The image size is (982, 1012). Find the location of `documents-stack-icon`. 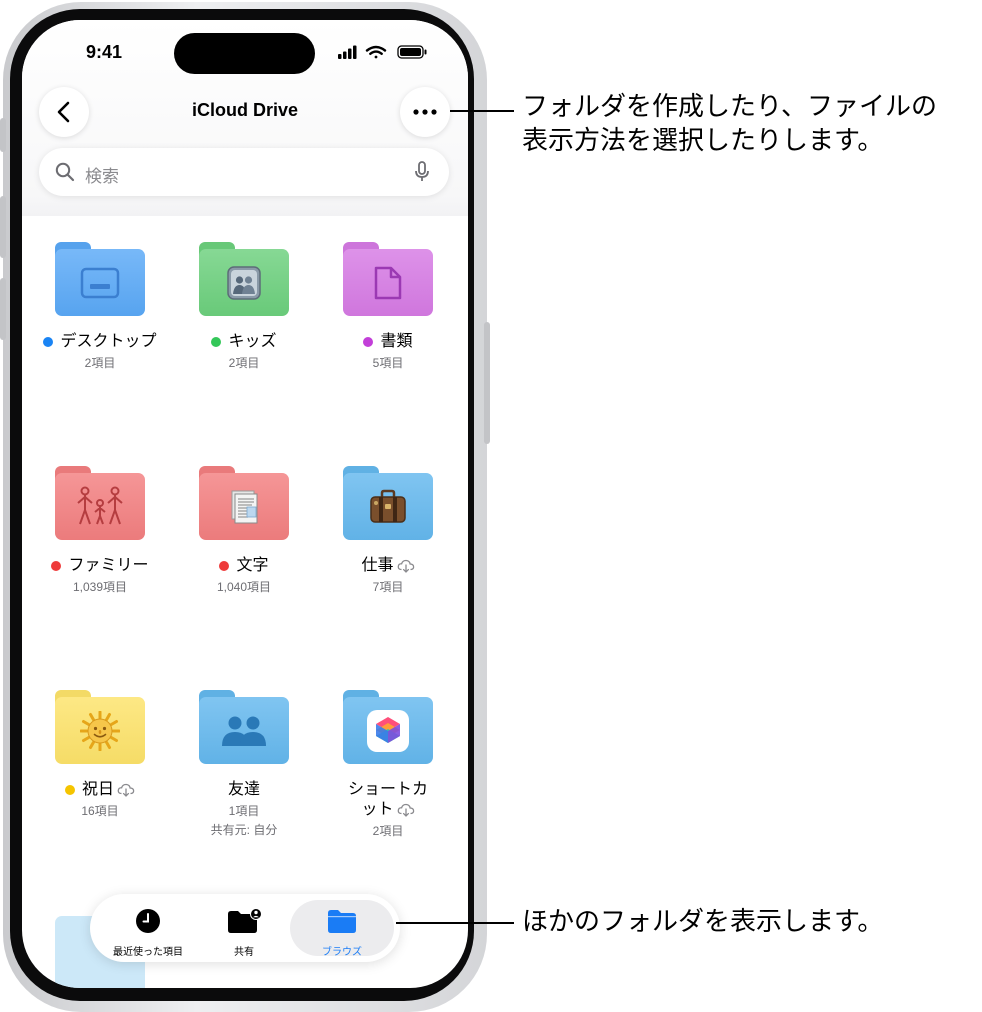

documents-stack-icon is located at coordinates (244, 507).